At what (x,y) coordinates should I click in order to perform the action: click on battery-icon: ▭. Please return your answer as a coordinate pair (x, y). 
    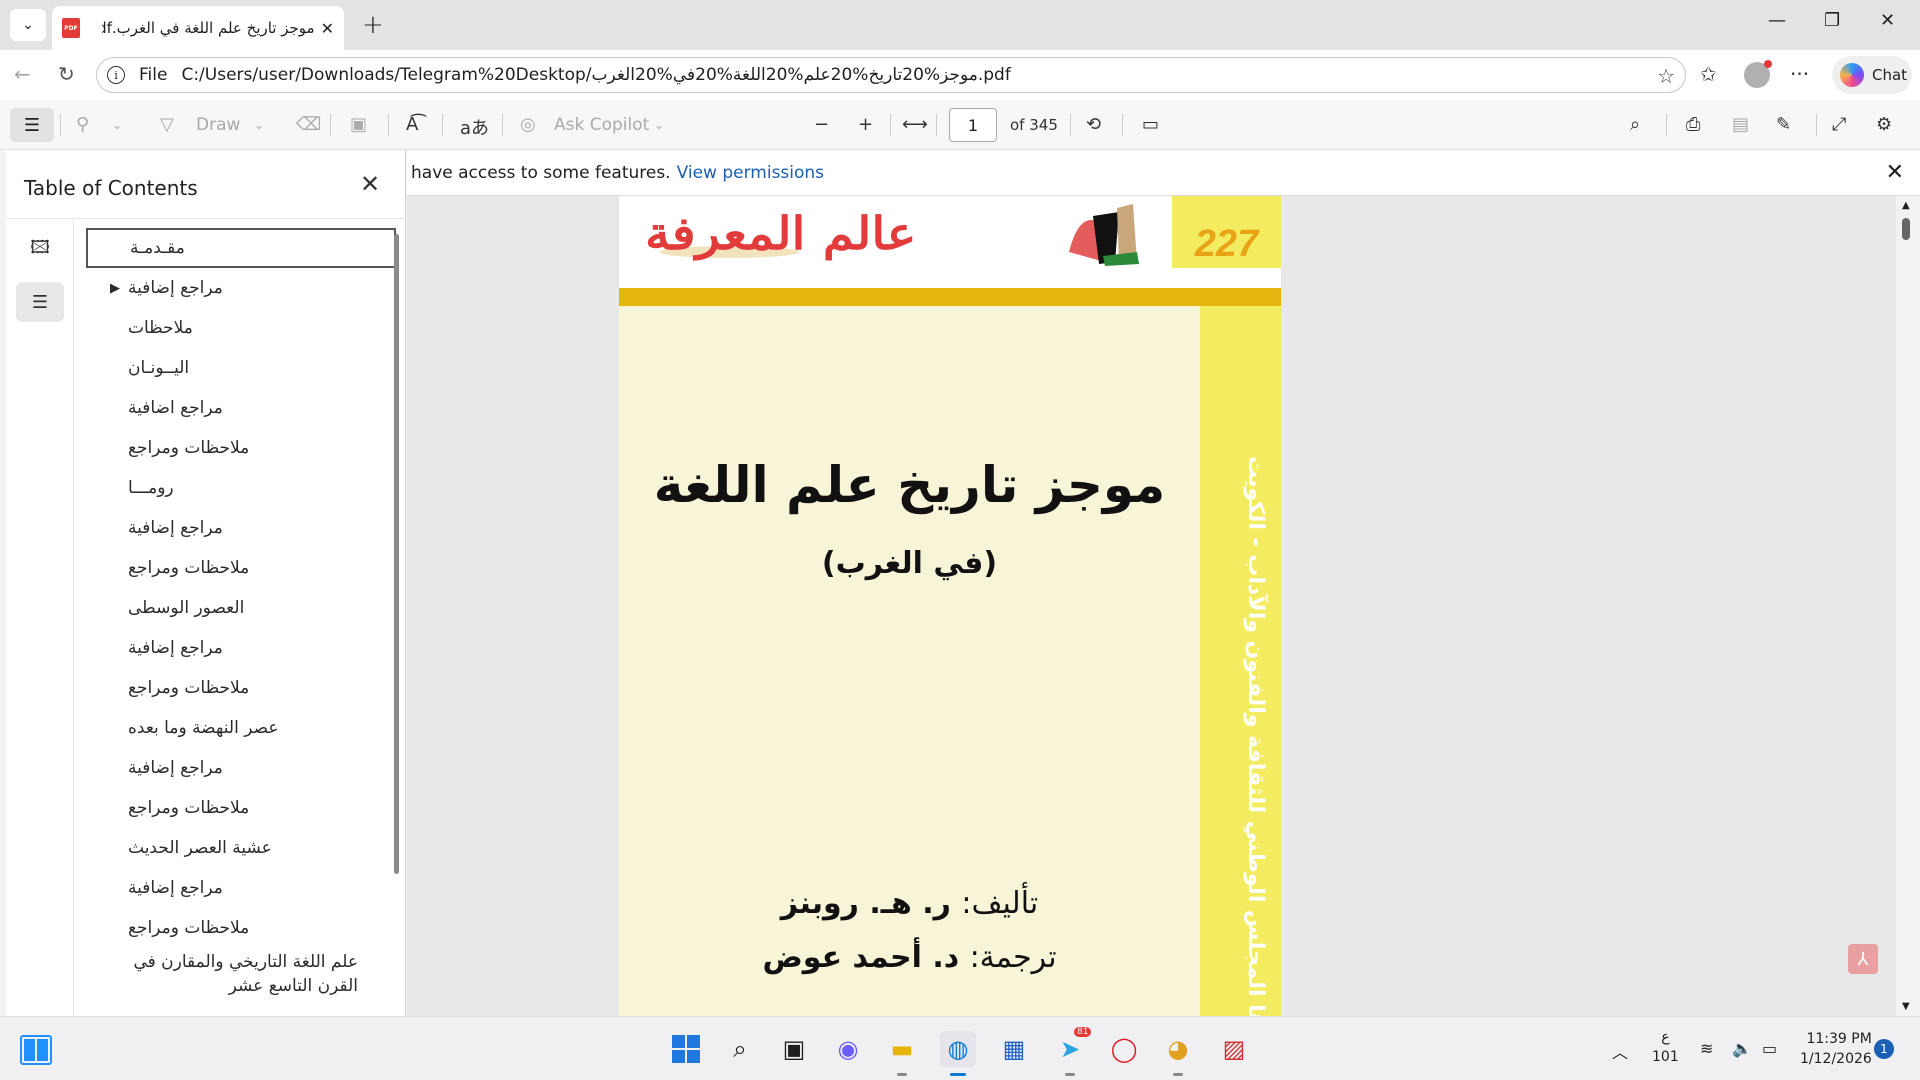
    Looking at the image, I should click on (1769, 1048).